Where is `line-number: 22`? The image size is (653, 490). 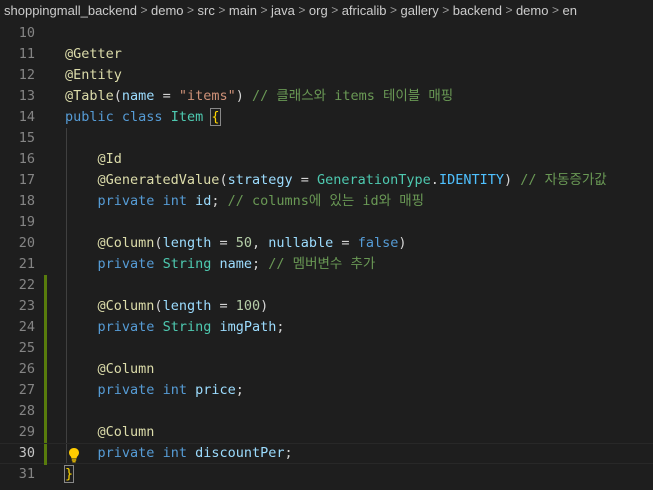 line-number: 22 is located at coordinates (26, 285).